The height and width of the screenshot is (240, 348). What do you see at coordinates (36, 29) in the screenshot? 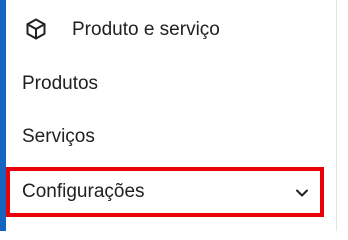
I see `cube-icon` at bounding box center [36, 29].